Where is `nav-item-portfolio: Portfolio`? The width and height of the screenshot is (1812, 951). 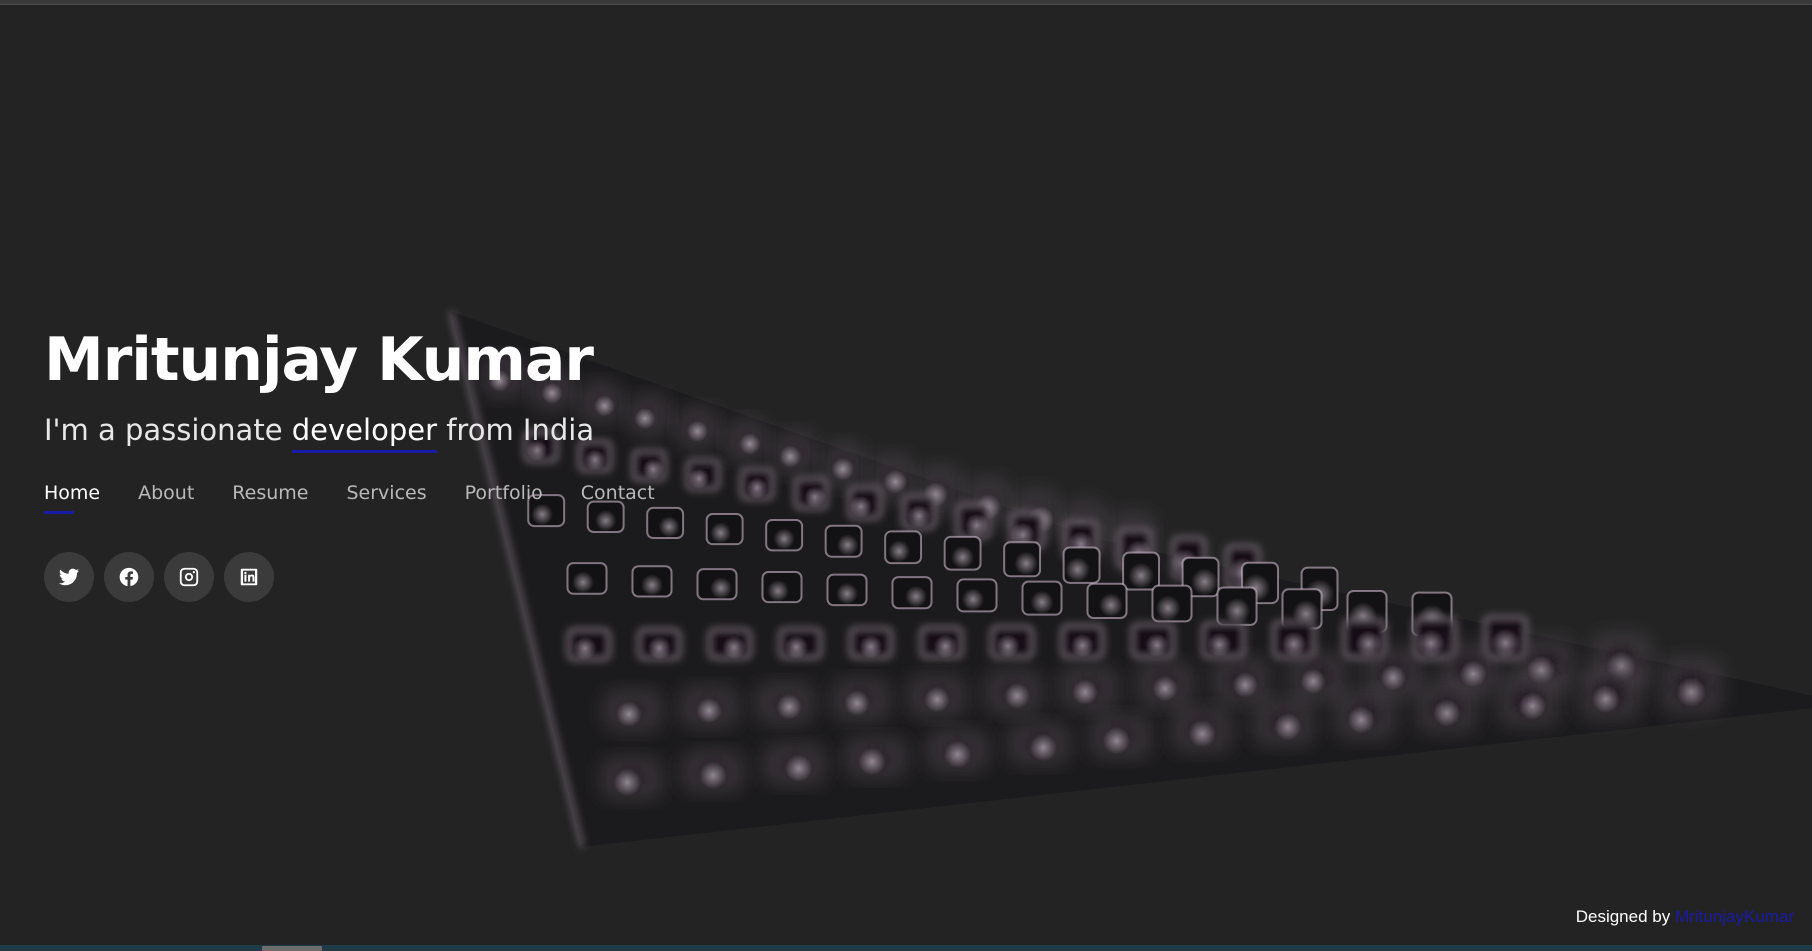 nav-item-portfolio: Portfolio is located at coordinates (504, 496).